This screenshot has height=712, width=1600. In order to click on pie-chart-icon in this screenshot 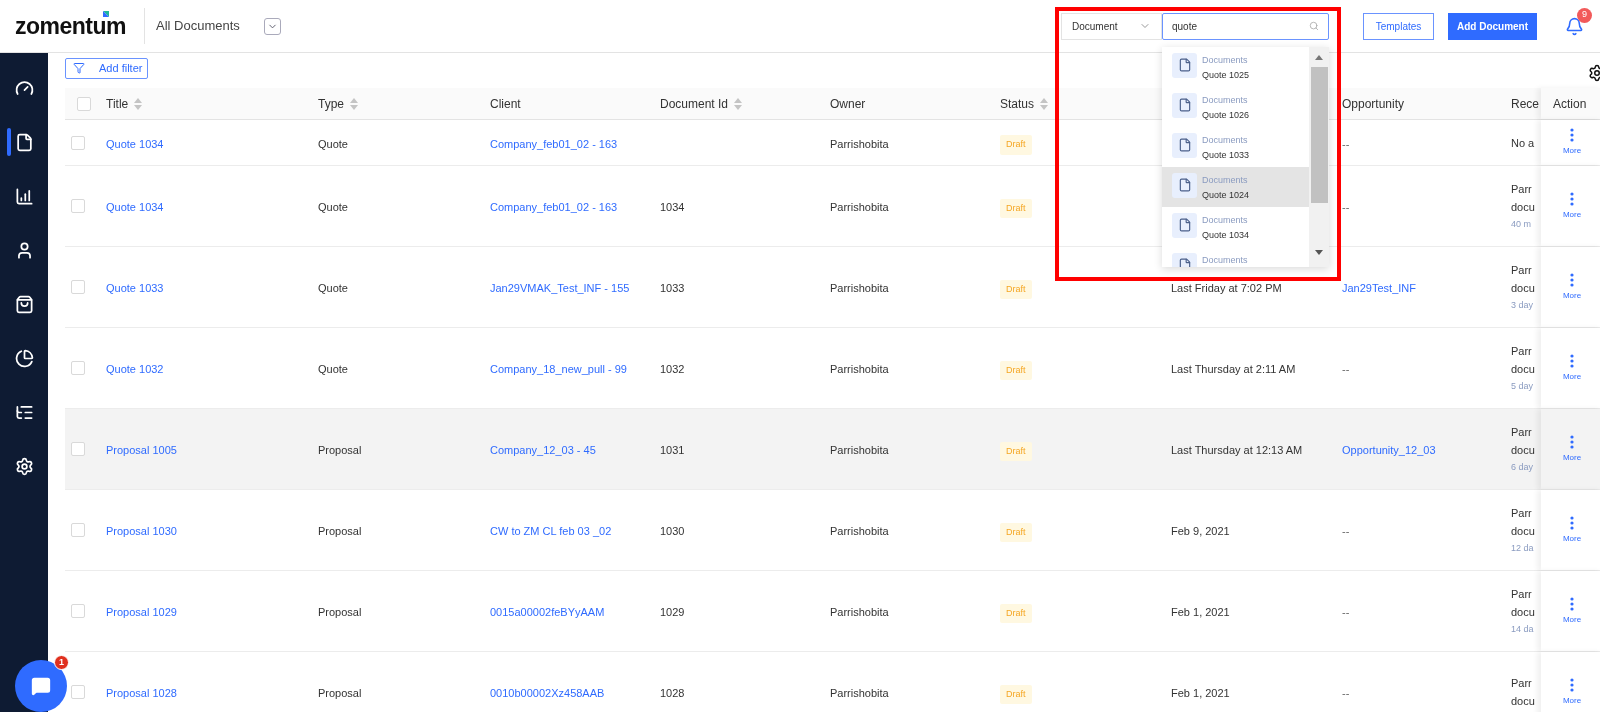, I will do `click(24, 358)`.